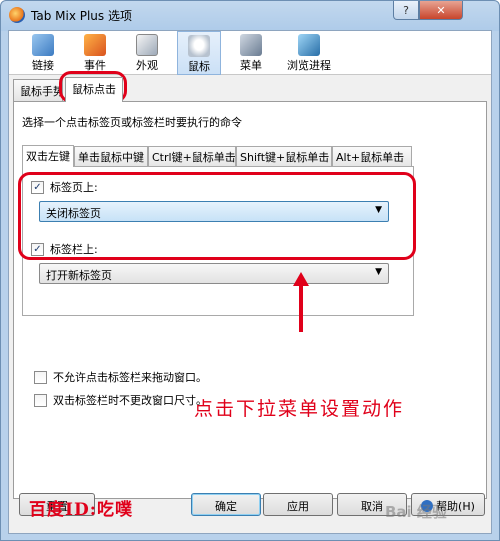 The width and height of the screenshot is (500, 541). What do you see at coordinates (111, 156) in the screenshot?
I see `tab-middle-click: 单击鼠标中键` at bounding box center [111, 156].